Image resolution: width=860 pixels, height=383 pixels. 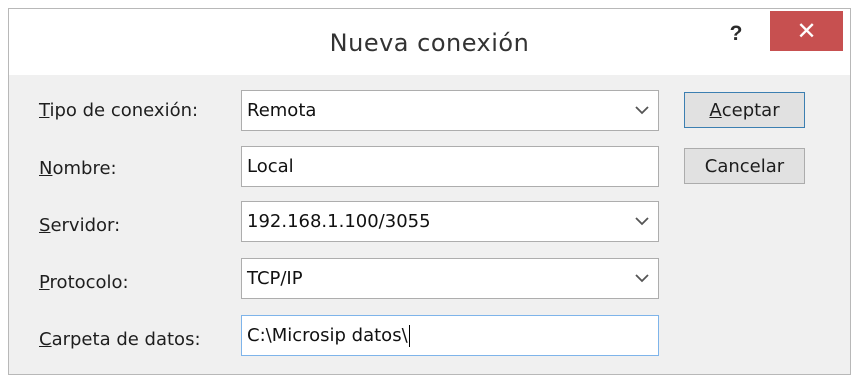 What do you see at coordinates (119, 110) in the screenshot?
I see `tipo-conexion-label: Tipo de conexión:` at bounding box center [119, 110].